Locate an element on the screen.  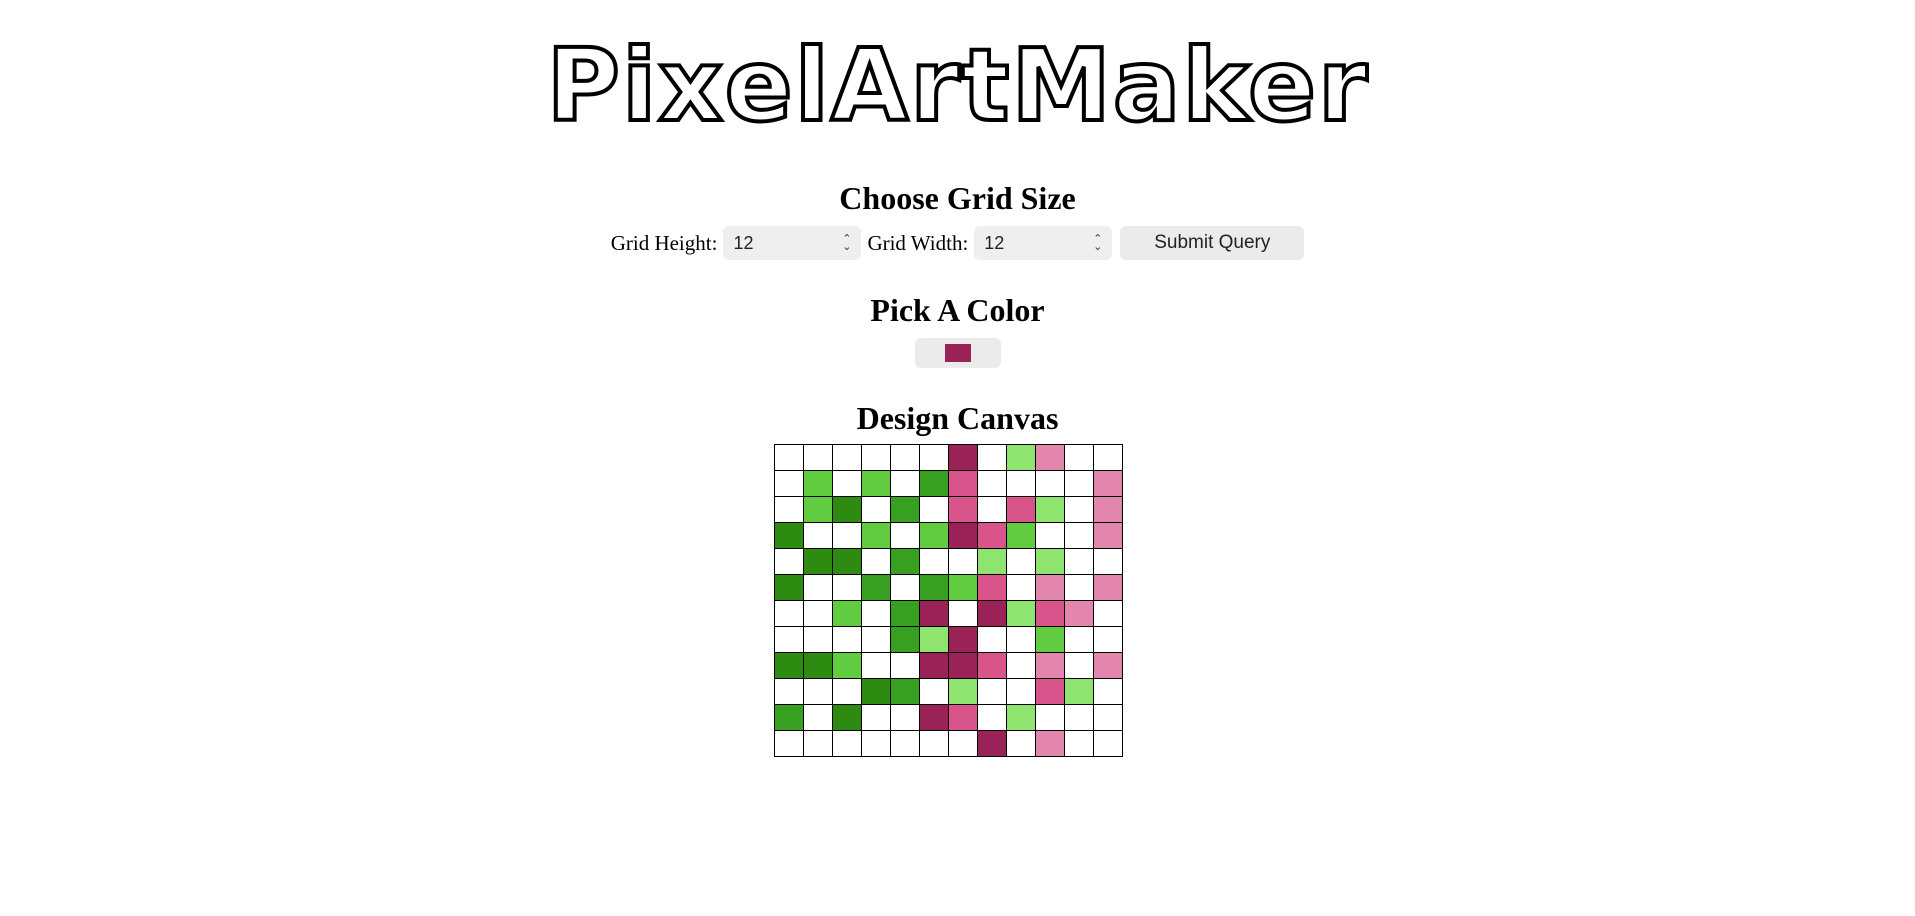
grid-width-input: 12 ⌃ ⌄ is located at coordinates (1043, 243).